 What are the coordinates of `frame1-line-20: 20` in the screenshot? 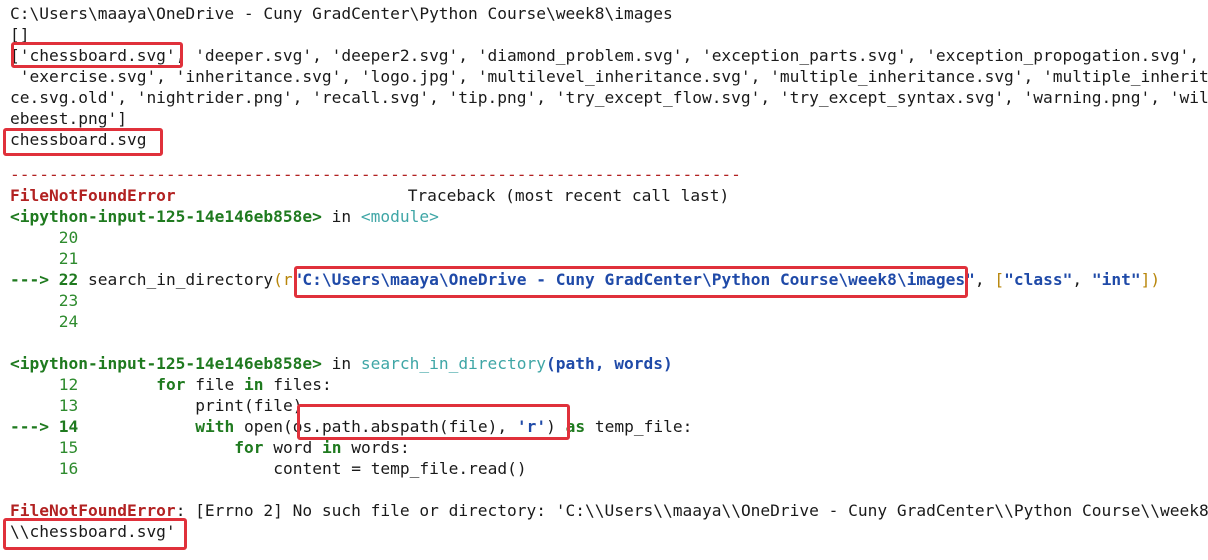 It's located at (44, 237).